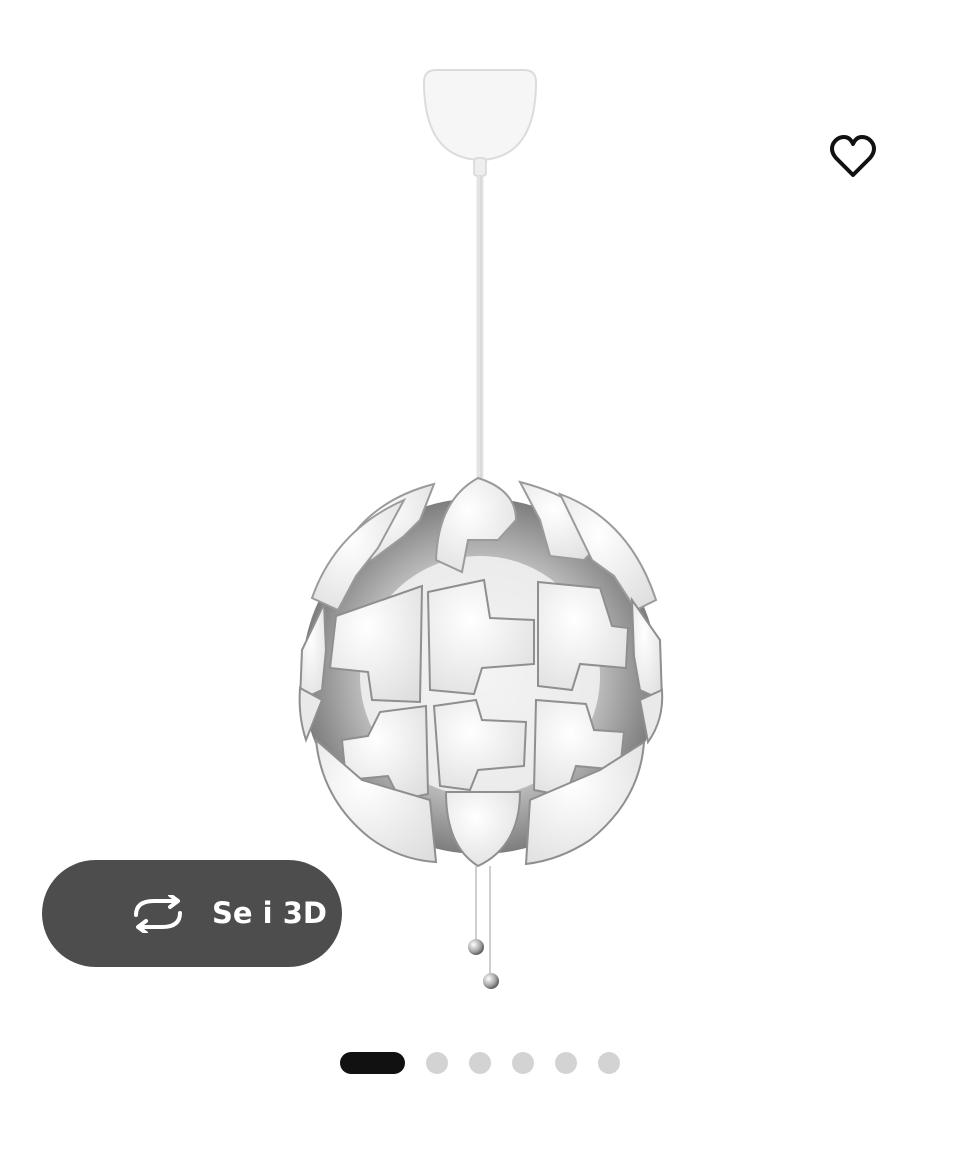  What do you see at coordinates (372, 1063) in the screenshot?
I see `pagination-dot-active` at bounding box center [372, 1063].